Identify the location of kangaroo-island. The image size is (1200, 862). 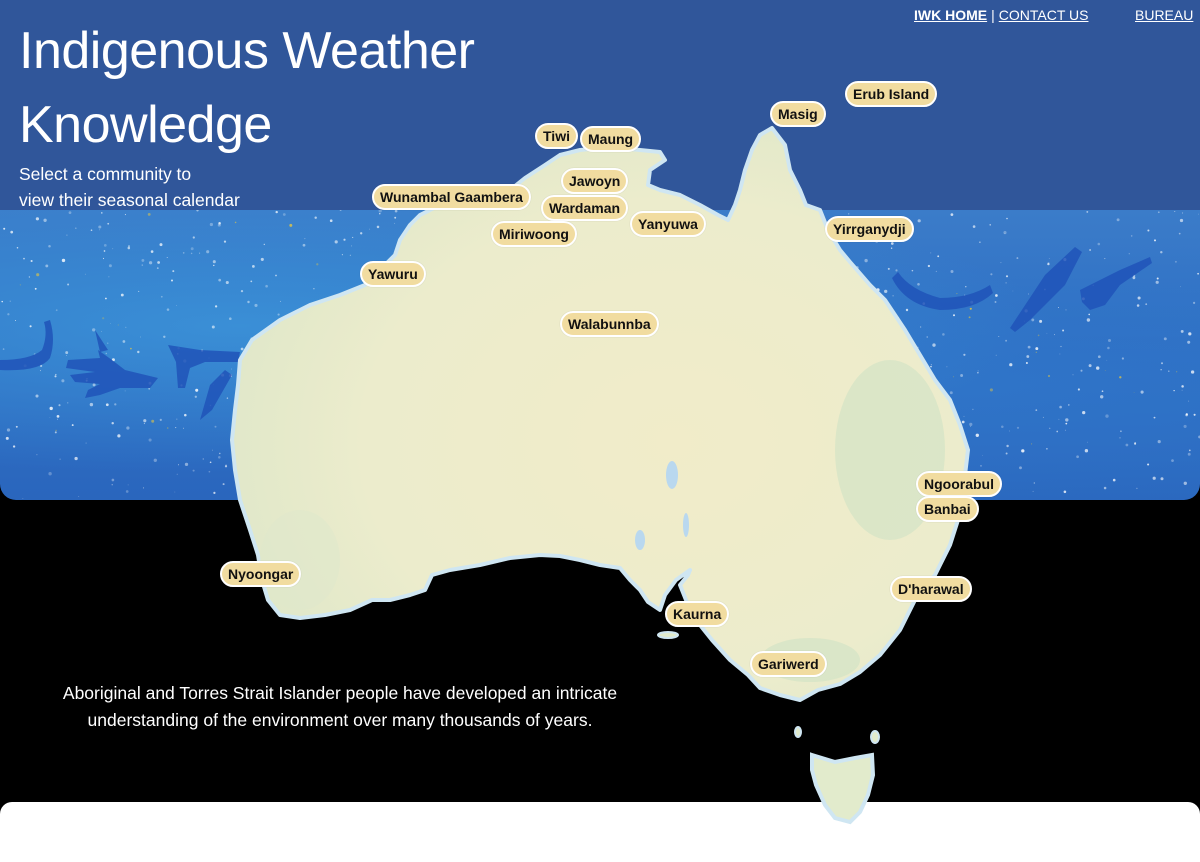
(668, 635).